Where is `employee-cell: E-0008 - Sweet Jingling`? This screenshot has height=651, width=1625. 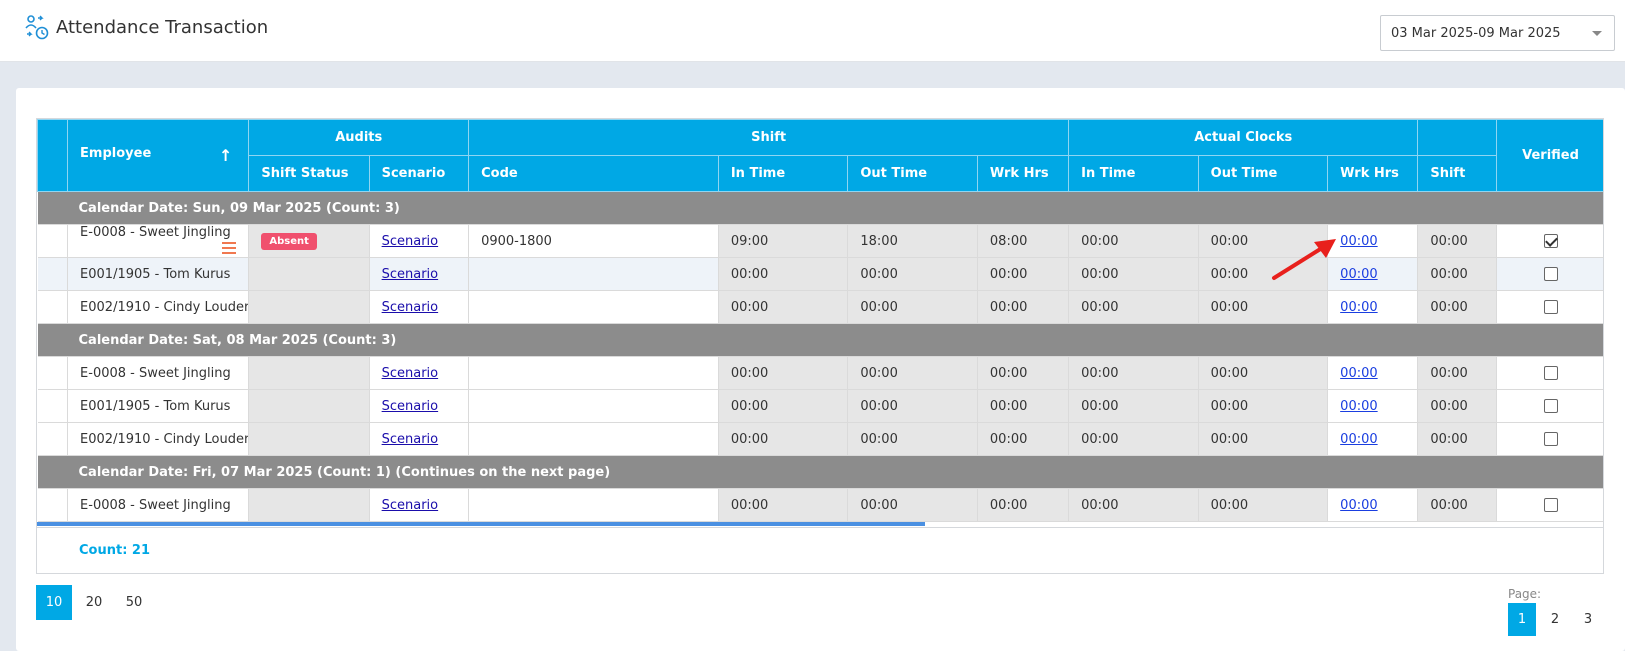 employee-cell: E-0008 - Sweet Jingling is located at coordinates (158, 373).